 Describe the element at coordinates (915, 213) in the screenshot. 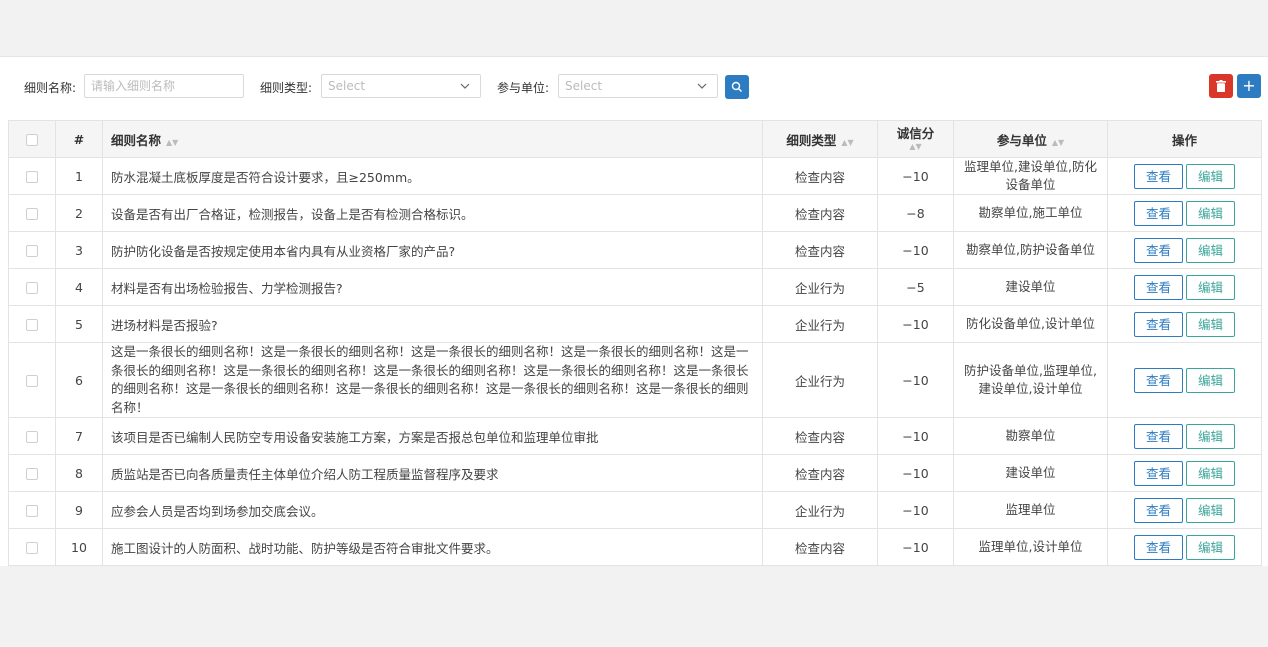

I see `row-score: −8` at that location.